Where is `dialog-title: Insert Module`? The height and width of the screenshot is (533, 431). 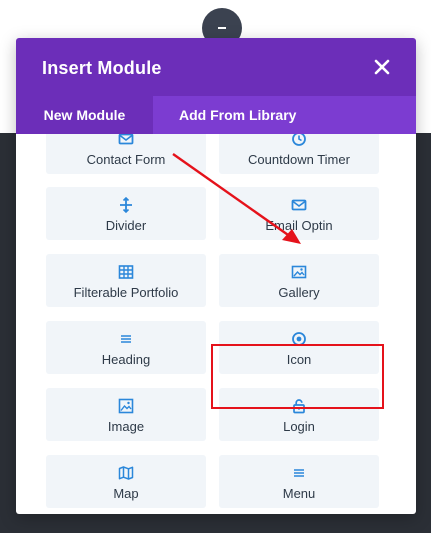
dialog-title: Insert Module is located at coordinates (102, 68).